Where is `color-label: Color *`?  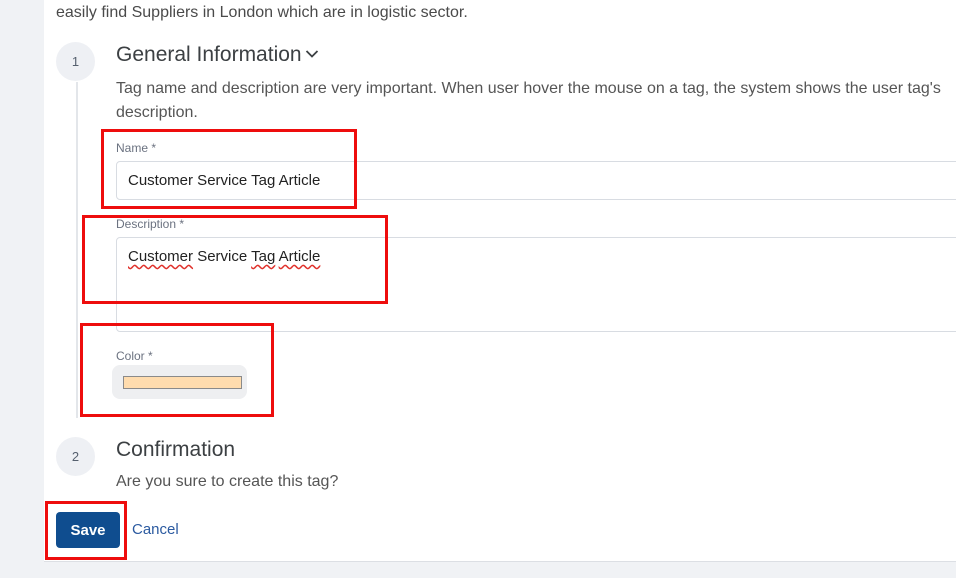 color-label: Color * is located at coordinates (134, 356).